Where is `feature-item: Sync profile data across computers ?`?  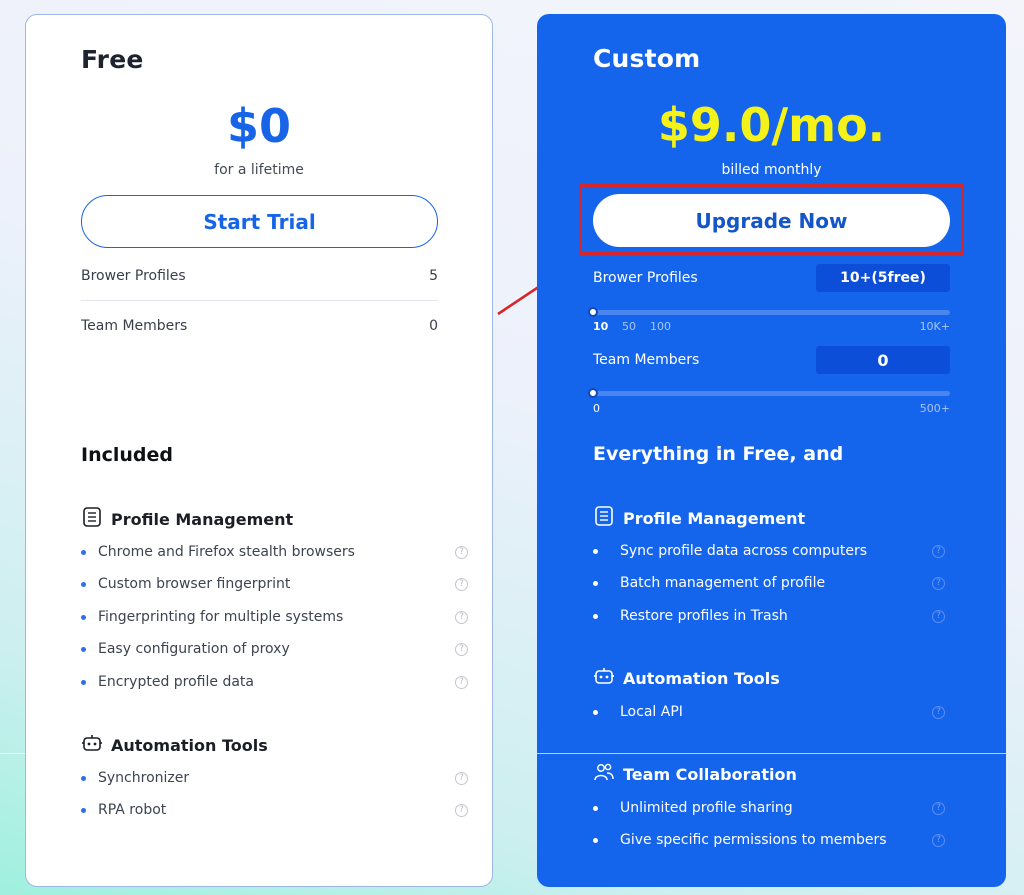 feature-item: Sync profile data across computers ? is located at coordinates (769, 551).